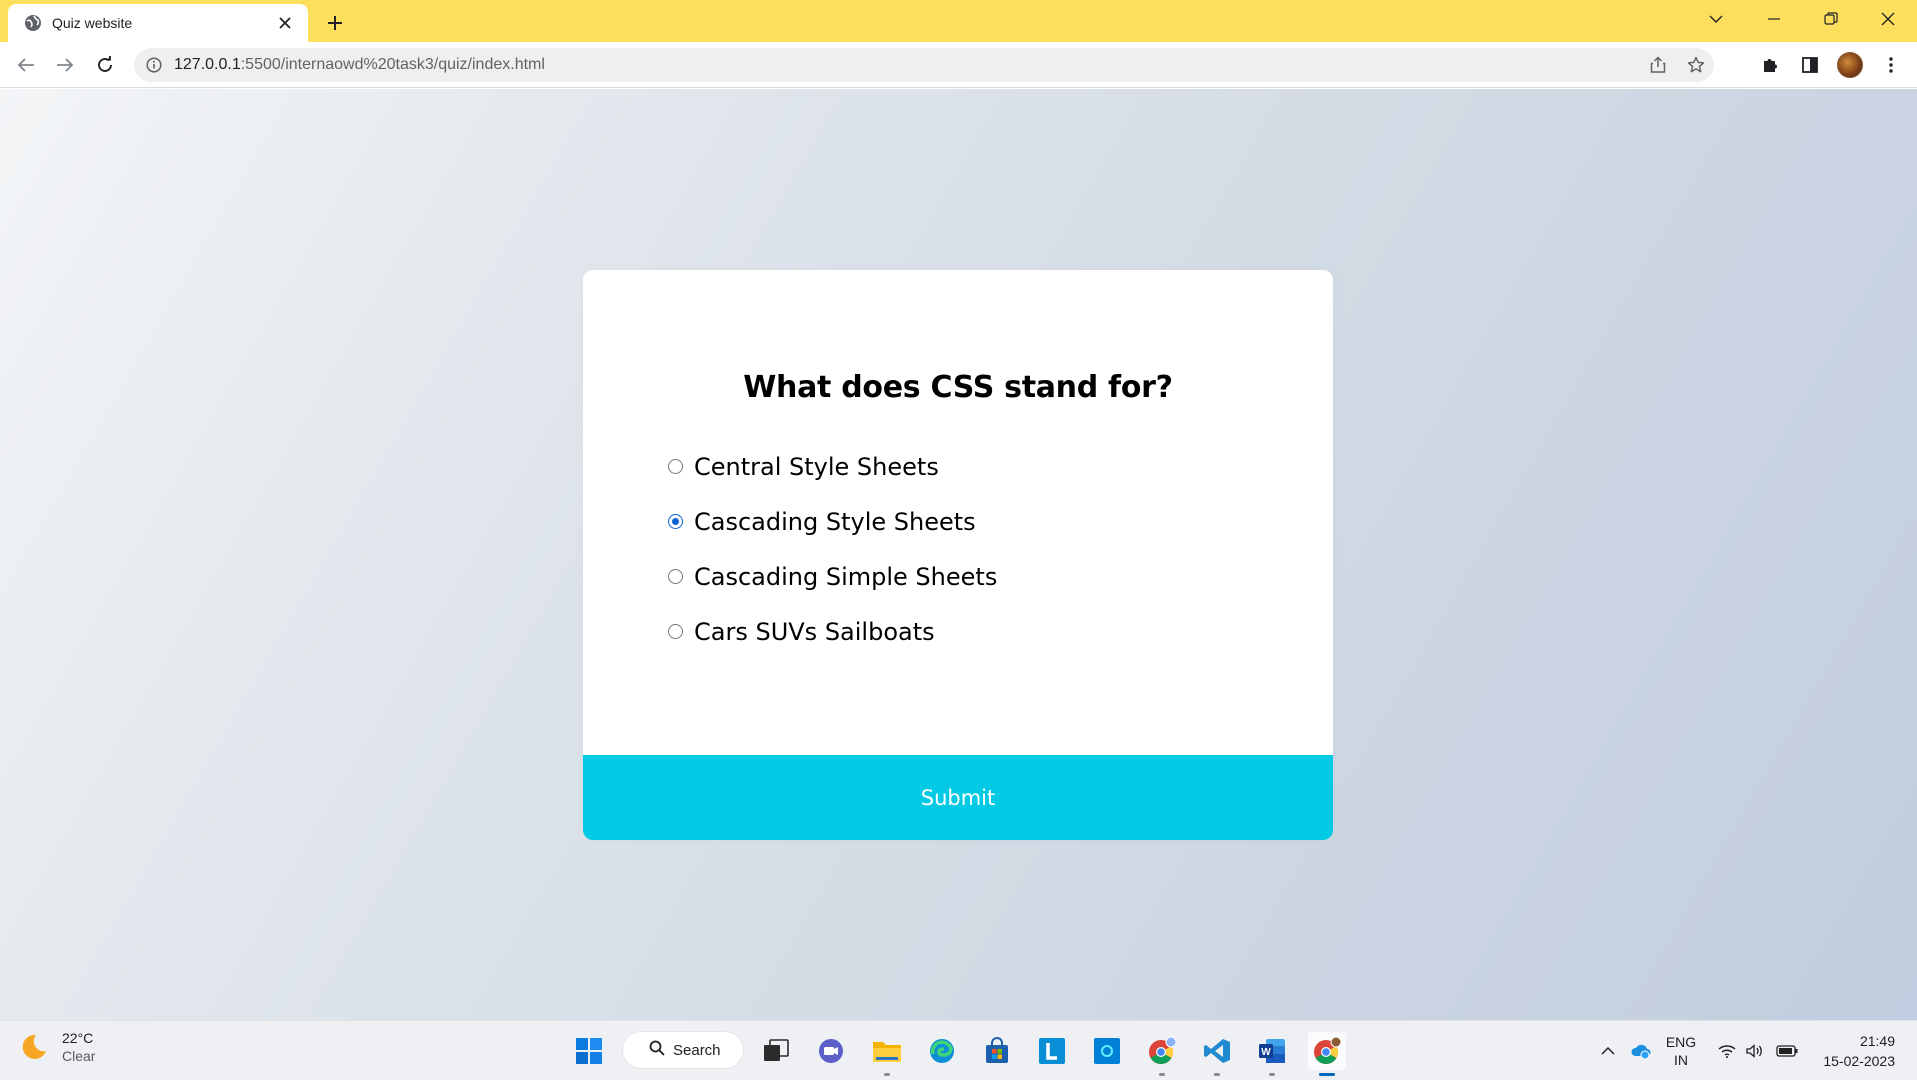 This screenshot has height=1080, width=1917. What do you see at coordinates (675, 631) in the screenshot?
I see `answer-radio-d` at bounding box center [675, 631].